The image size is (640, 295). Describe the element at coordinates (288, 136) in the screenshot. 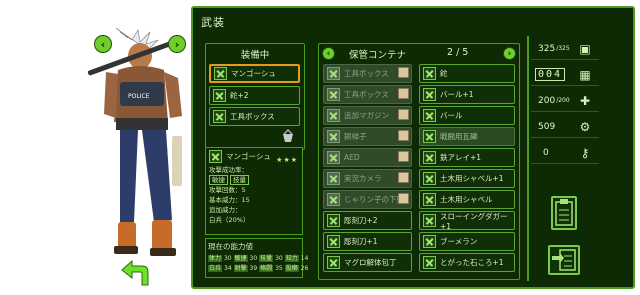

I see `basket-icon` at that location.